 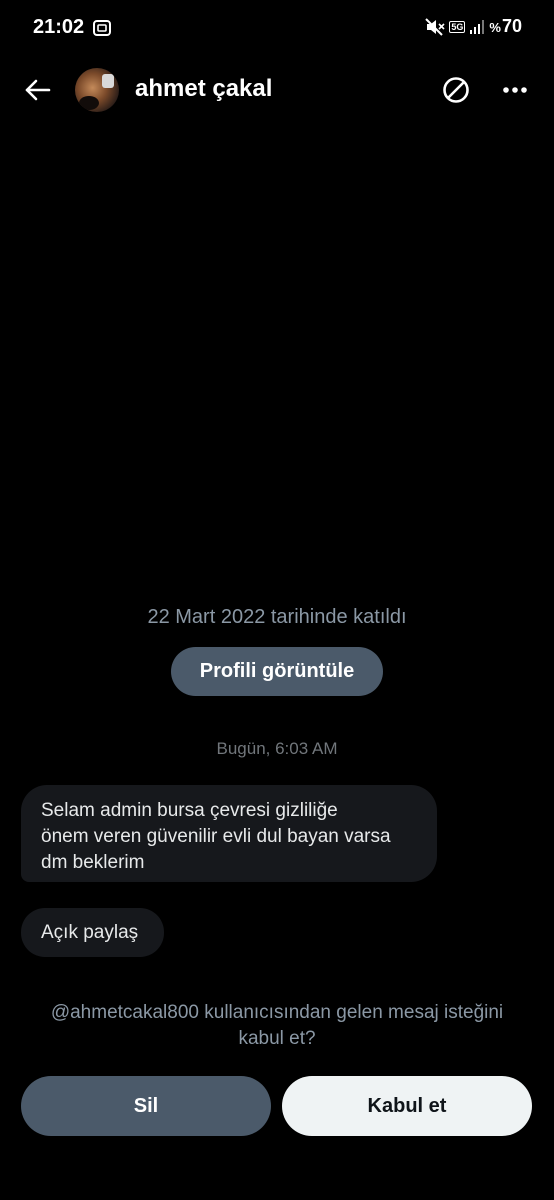 I want to click on network-badge: 5G, so click(x=457, y=26).